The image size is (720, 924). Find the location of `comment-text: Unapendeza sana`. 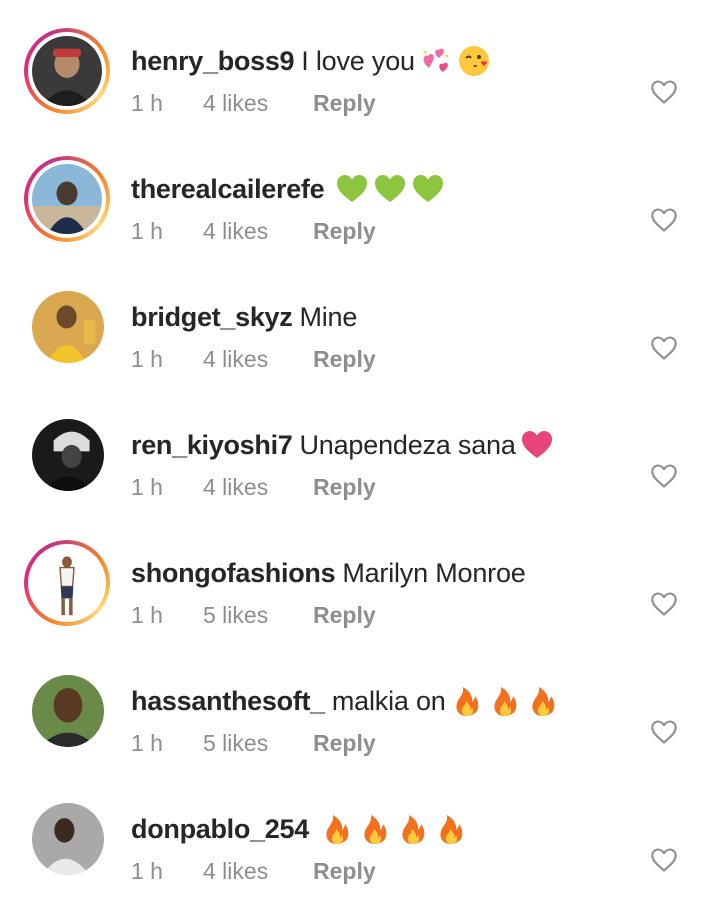

comment-text: Unapendeza sana is located at coordinates (407, 445).